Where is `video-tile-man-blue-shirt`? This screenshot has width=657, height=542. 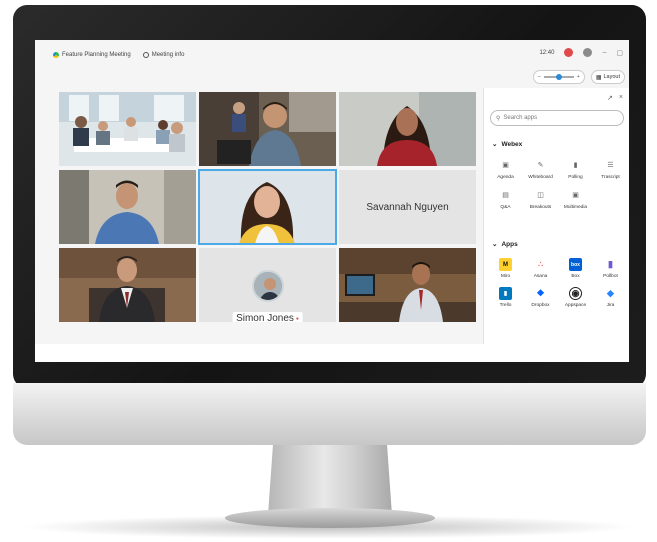
video-tile-man-blue-shirt is located at coordinates (127, 207).